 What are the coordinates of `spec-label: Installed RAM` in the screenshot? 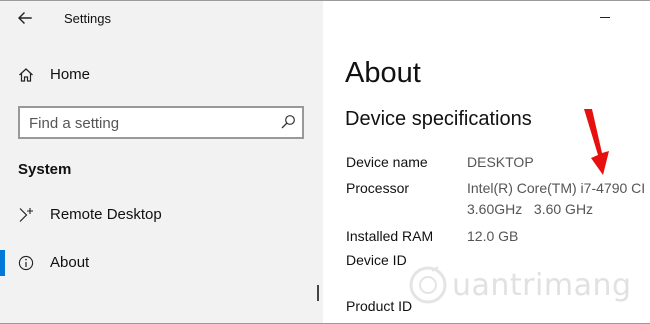 It's located at (390, 236).